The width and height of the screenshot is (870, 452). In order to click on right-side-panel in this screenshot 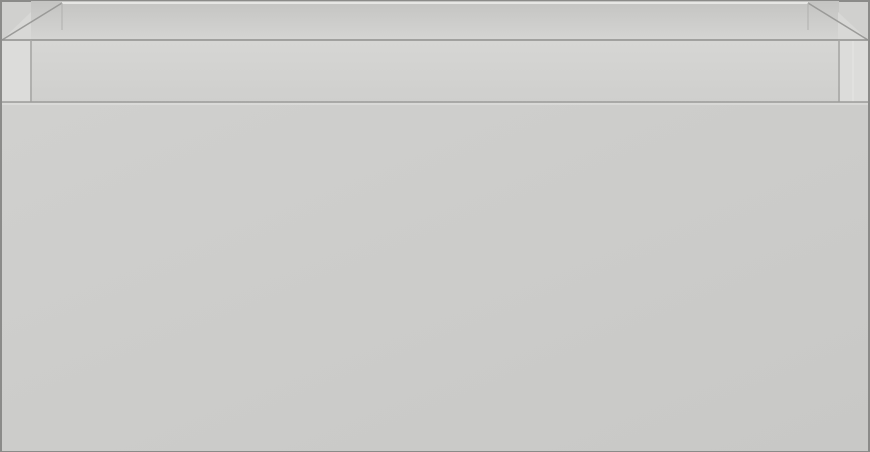, I will do `click(854, 71)`.